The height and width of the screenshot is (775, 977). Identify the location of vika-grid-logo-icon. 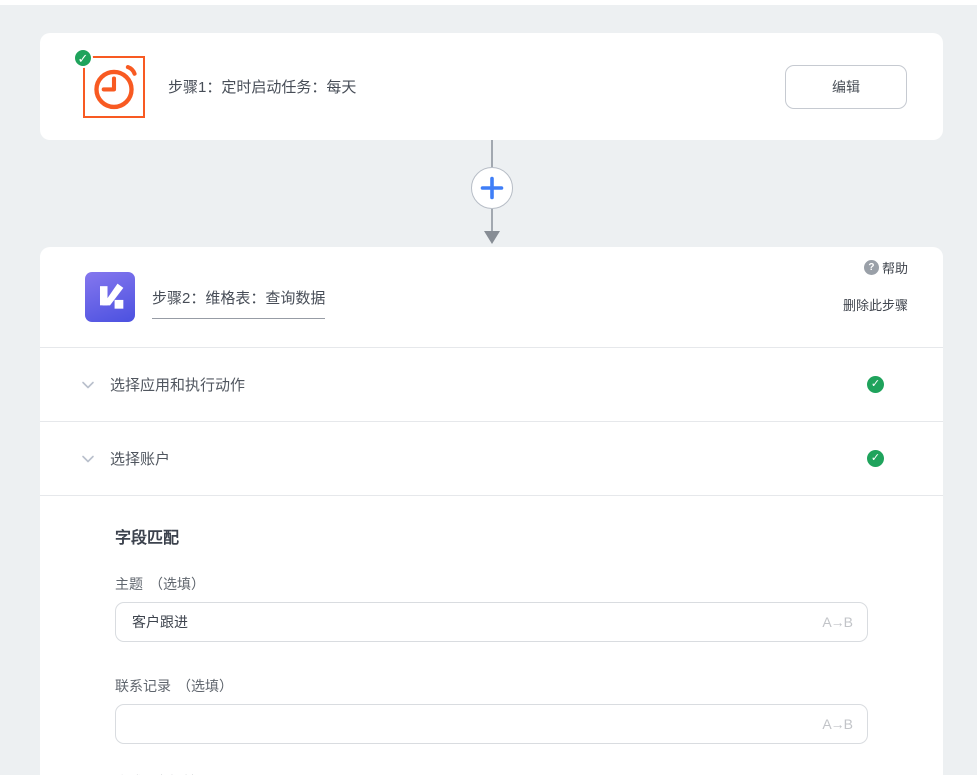
(110, 297).